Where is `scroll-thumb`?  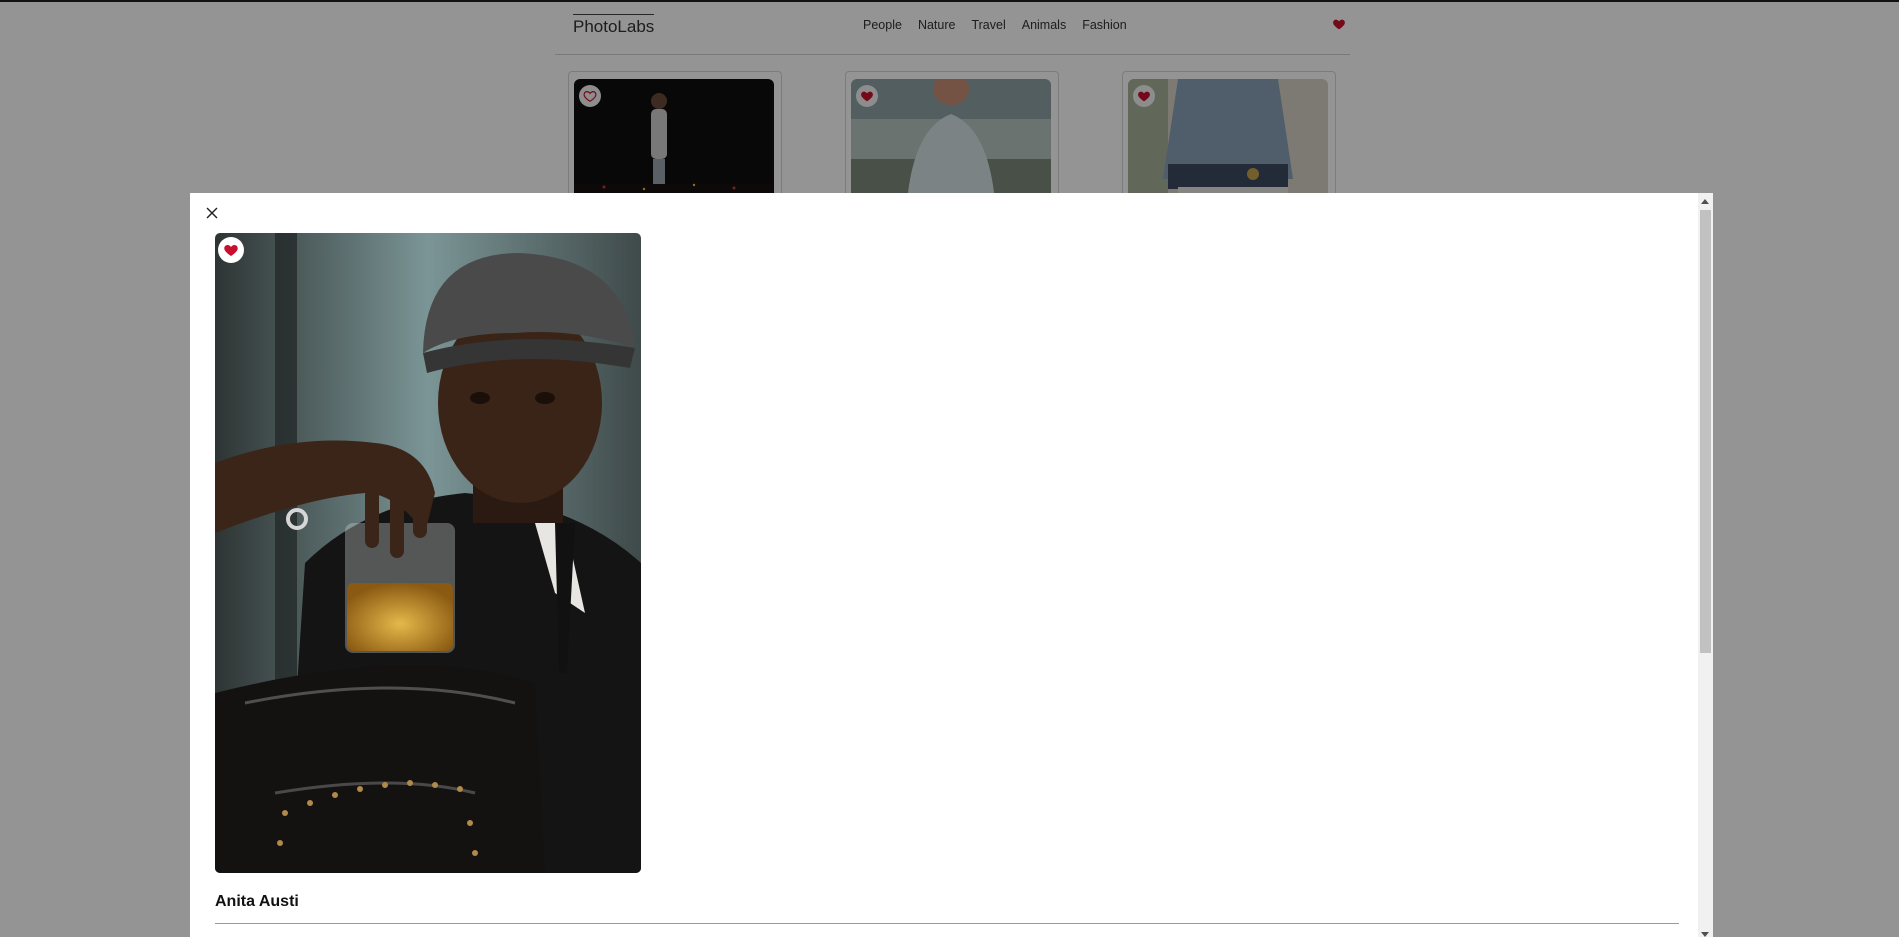 scroll-thumb is located at coordinates (1705, 431).